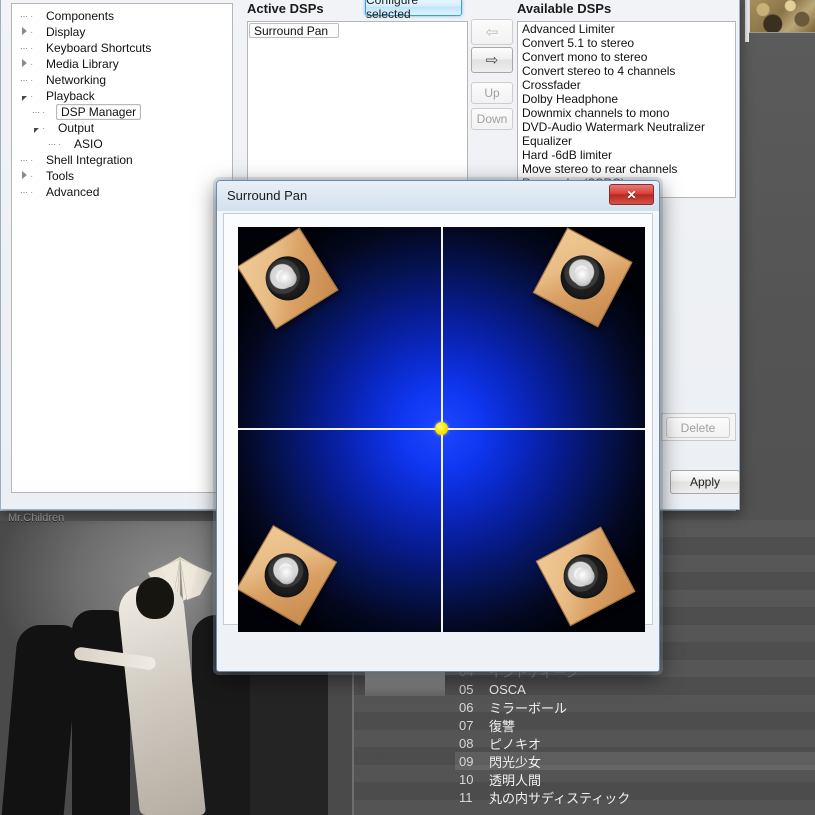 Image resolution: width=815 pixels, height=815 pixels. Describe the element at coordinates (267, 195) in the screenshot. I see `dialog-title: Surround Pan` at that location.